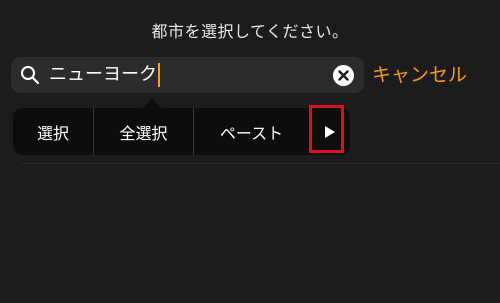 Image resolution: width=500 pixels, height=303 pixels. Describe the element at coordinates (144, 131) in the screenshot. I see `menu-item-select-all: 全選択` at that location.